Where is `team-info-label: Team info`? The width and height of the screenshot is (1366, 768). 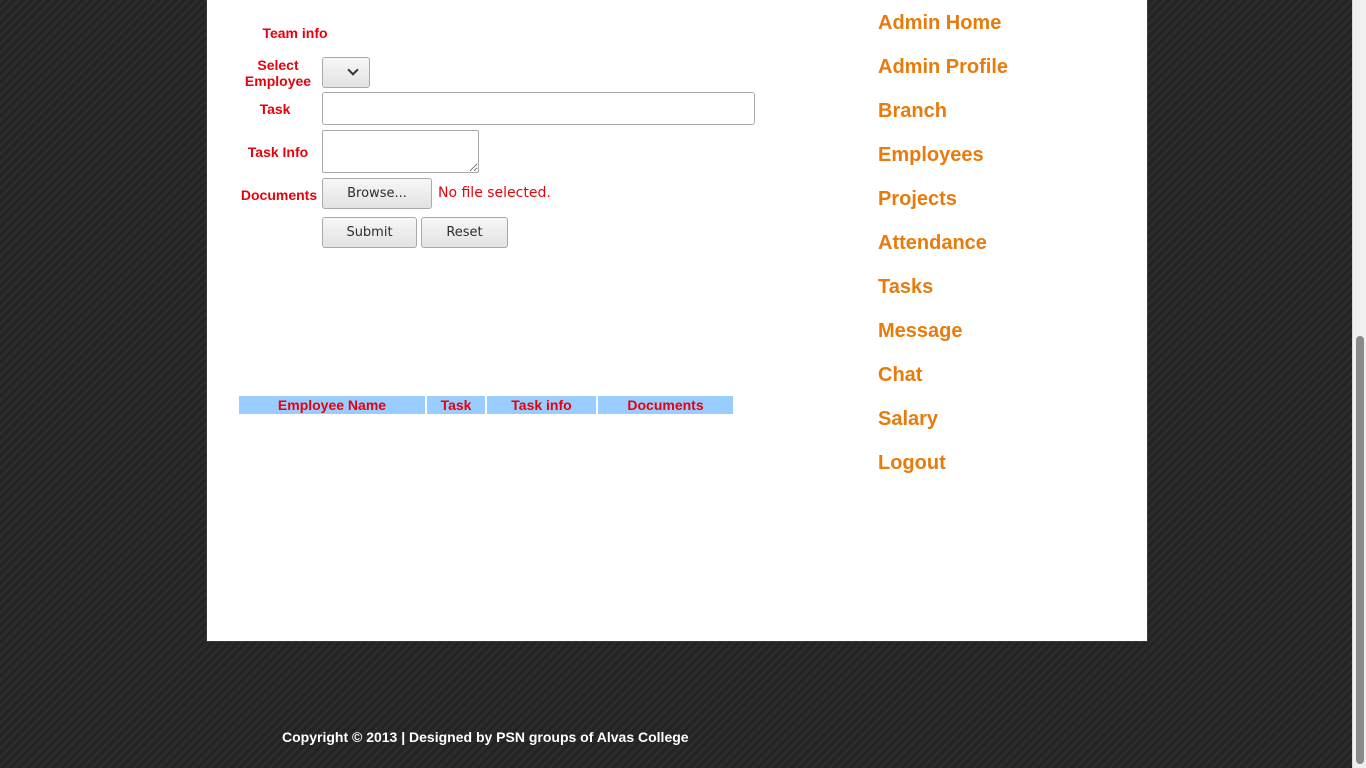 team-info-label: Team info is located at coordinates (295, 33).